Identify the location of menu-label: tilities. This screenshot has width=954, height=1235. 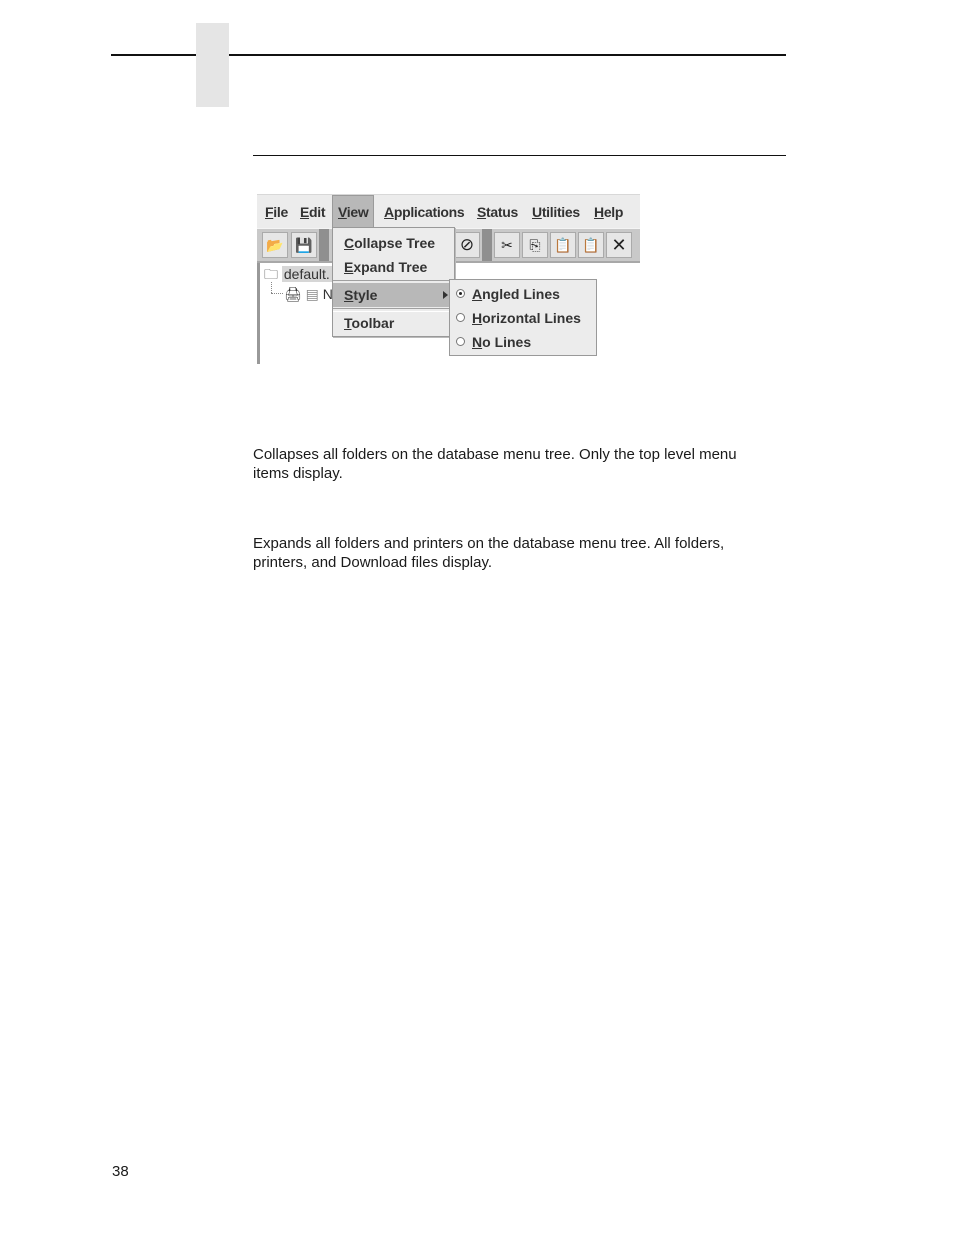
(560, 212).